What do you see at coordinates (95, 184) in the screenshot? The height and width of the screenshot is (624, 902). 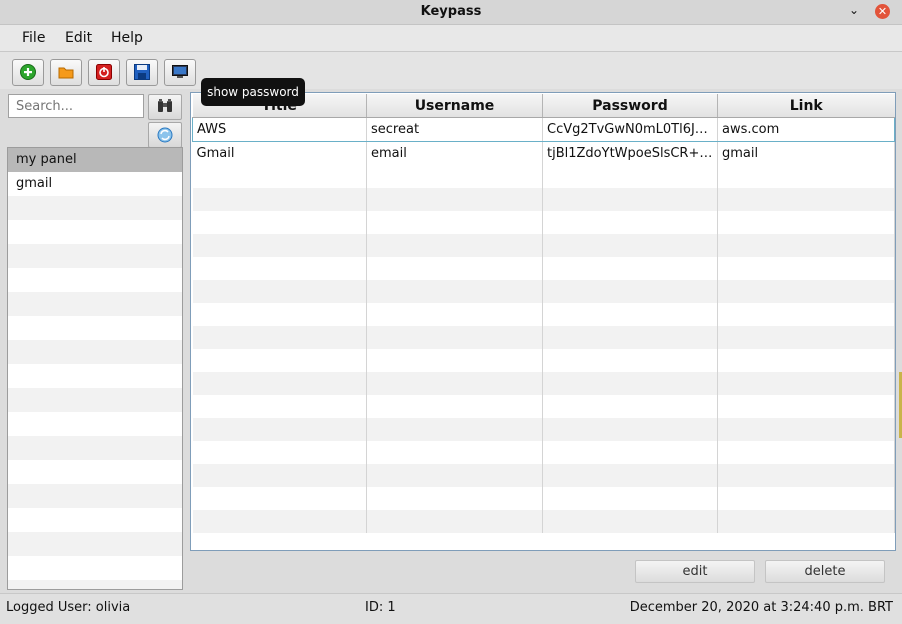 I see `list-item: gmail` at bounding box center [95, 184].